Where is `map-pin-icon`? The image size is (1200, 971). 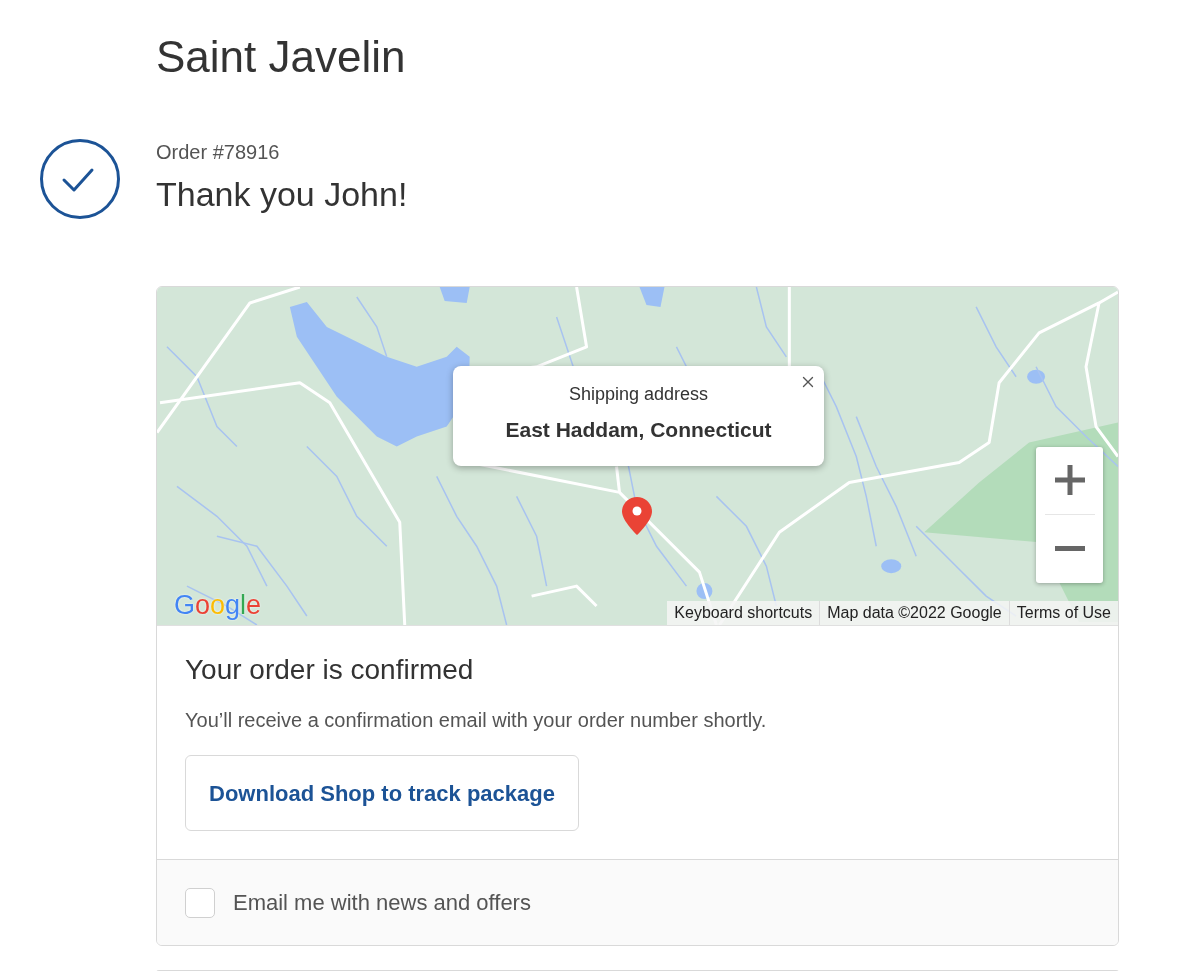
map-pin-icon is located at coordinates (637, 515).